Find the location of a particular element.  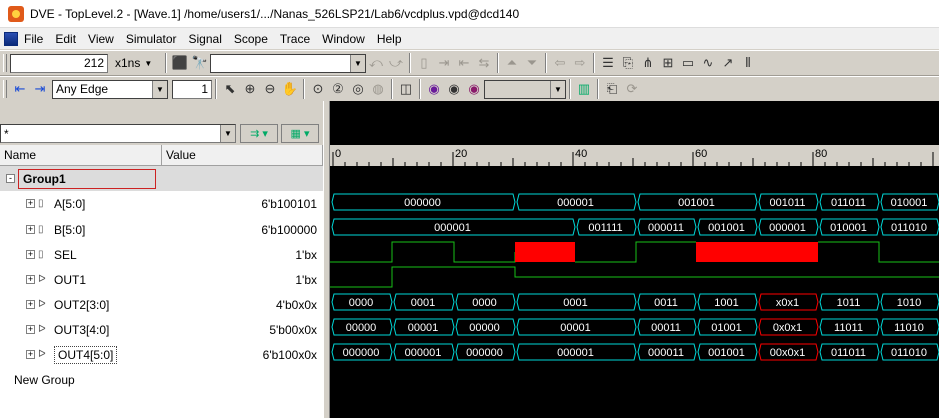

reload-icon: ⟳ is located at coordinates (632, 89).